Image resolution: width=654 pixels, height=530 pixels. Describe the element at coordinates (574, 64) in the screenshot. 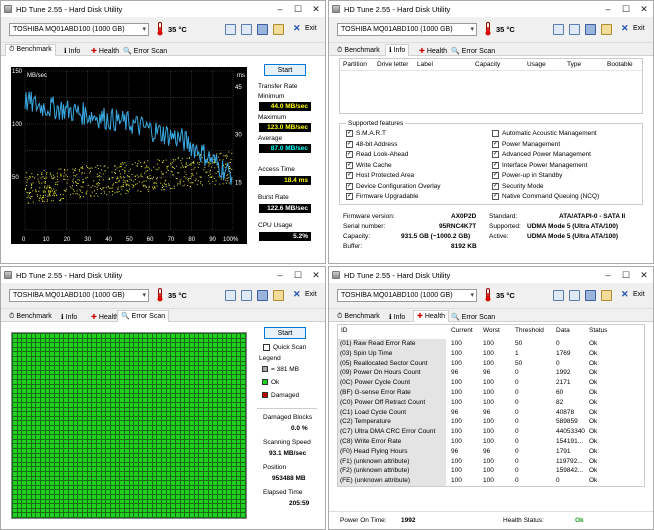

I see `column-header: Type` at that location.